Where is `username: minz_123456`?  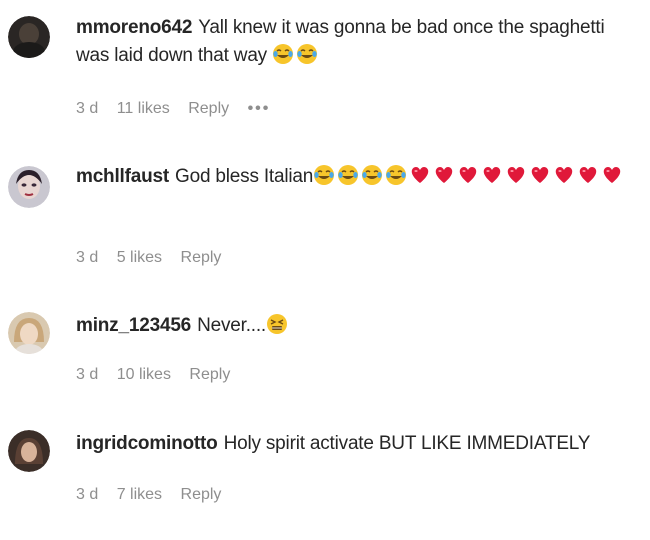
username: minz_123456 is located at coordinates (133, 325).